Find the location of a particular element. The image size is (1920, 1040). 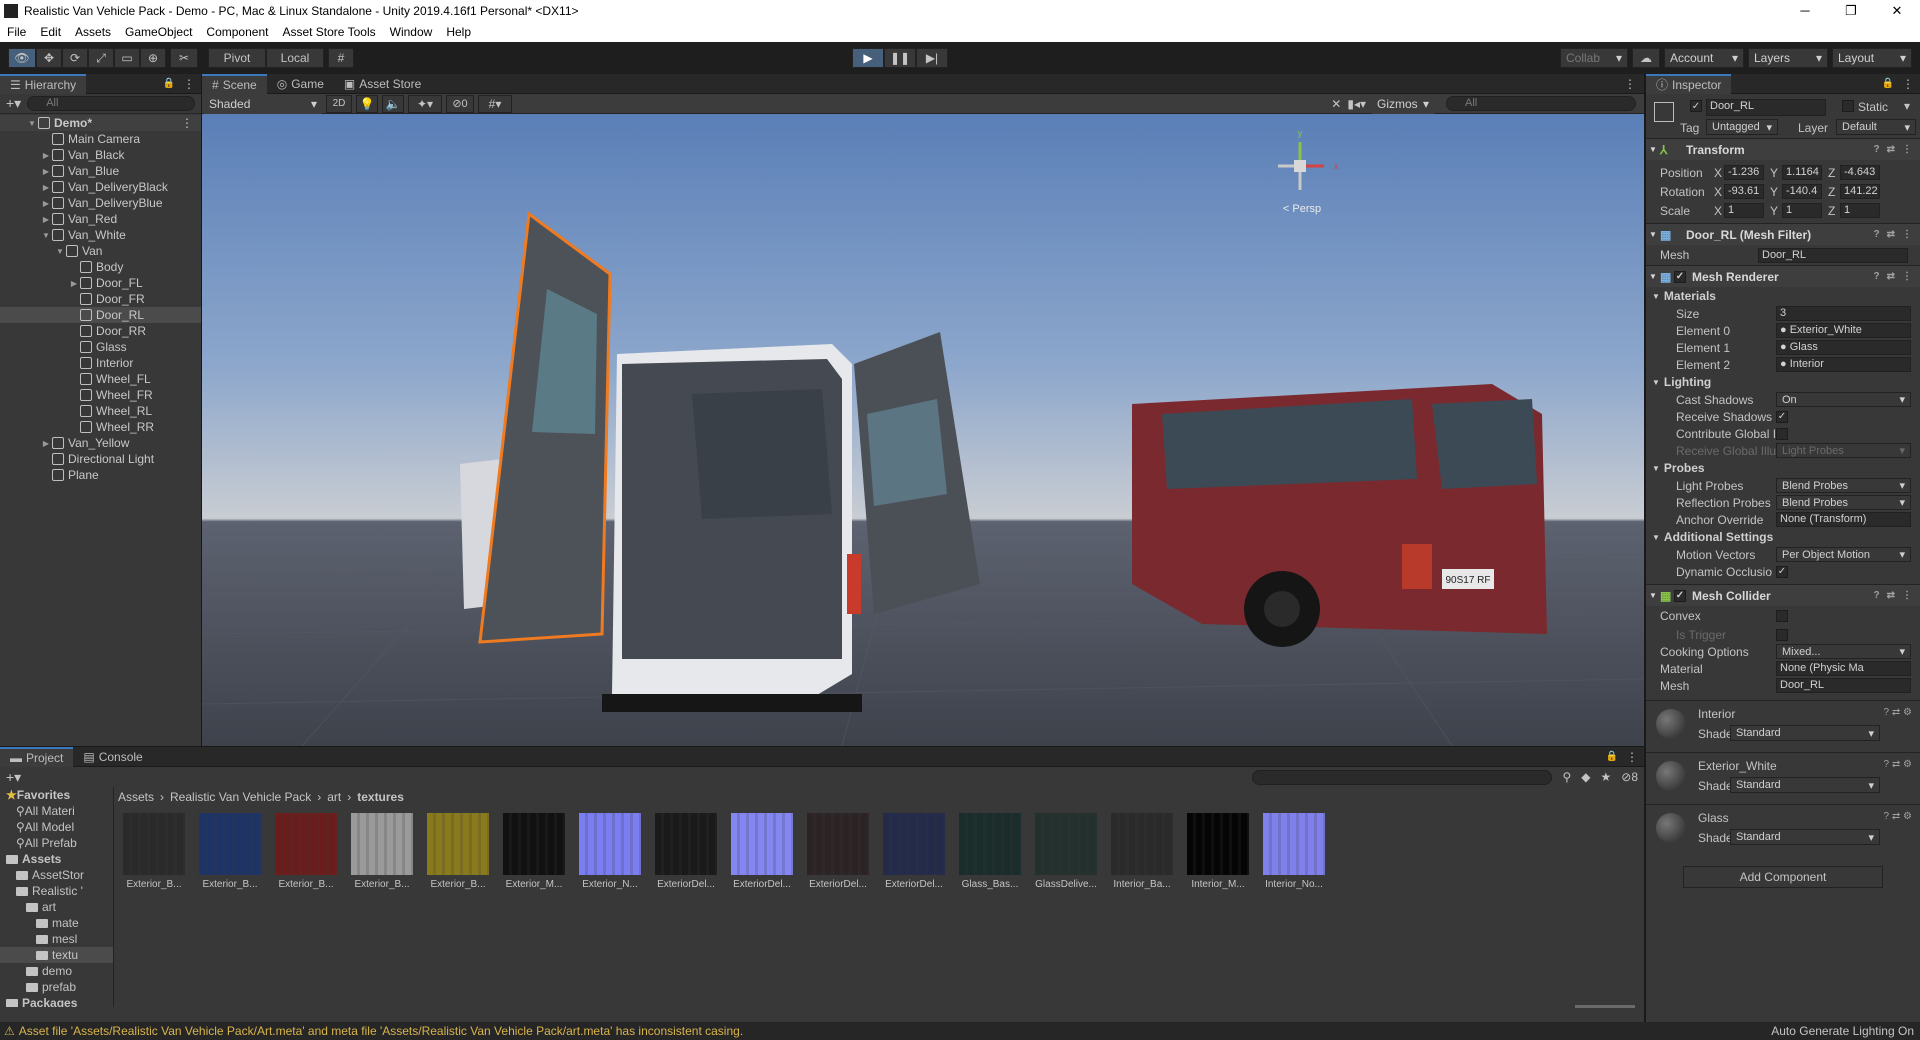

element-2-field: ● Interior is located at coordinates (1843, 364).